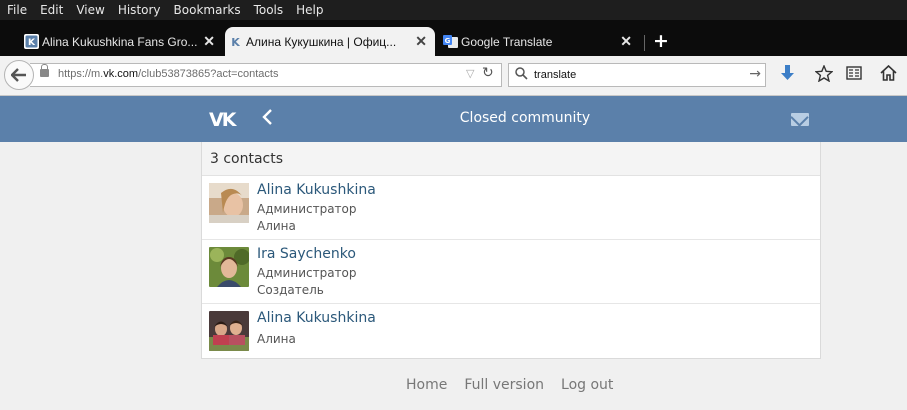 The width and height of the screenshot is (907, 410). What do you see at coordinates (426, 385) in the screenshot?
I see `footer-home-link: Home` at bounding box center [426, 385].